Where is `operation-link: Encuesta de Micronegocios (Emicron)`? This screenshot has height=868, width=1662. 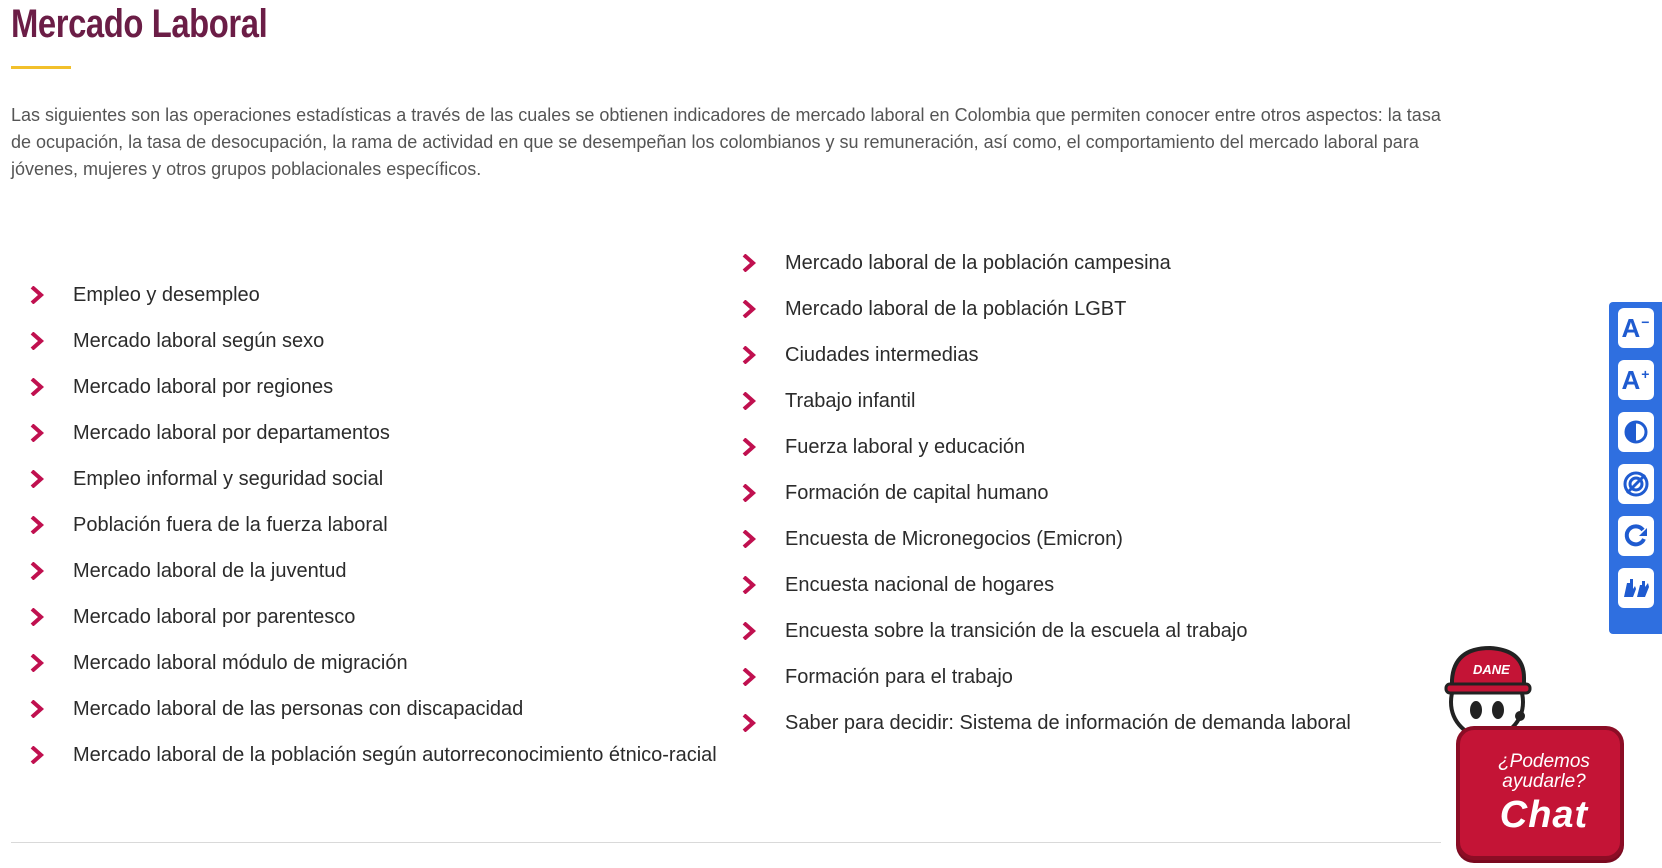 operation-link: Encuesta de Micronegocios (Emicron) is located at coordinates (1045, 539).